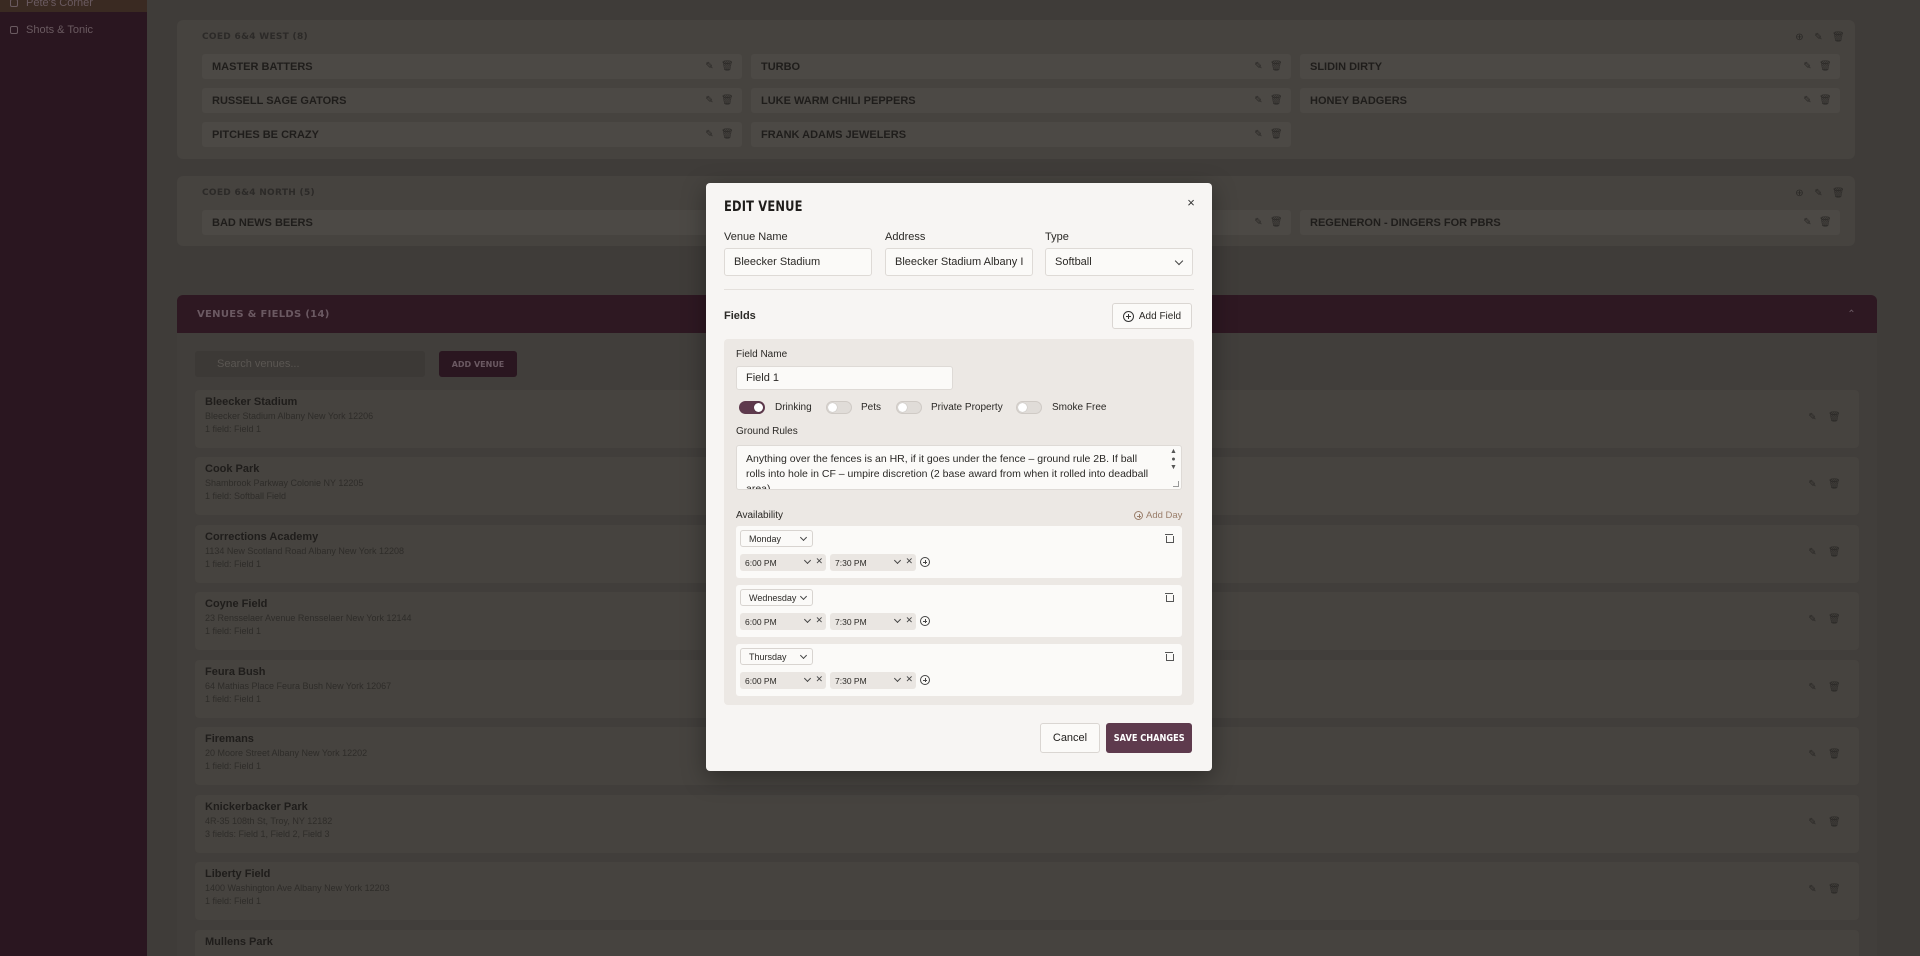 This screenshot has width=1920, height=956. Describe the element at coordinates (472, 222) in the screenshot. I see `team-card: BAD NEWS BEERS✎🗑` at that location.